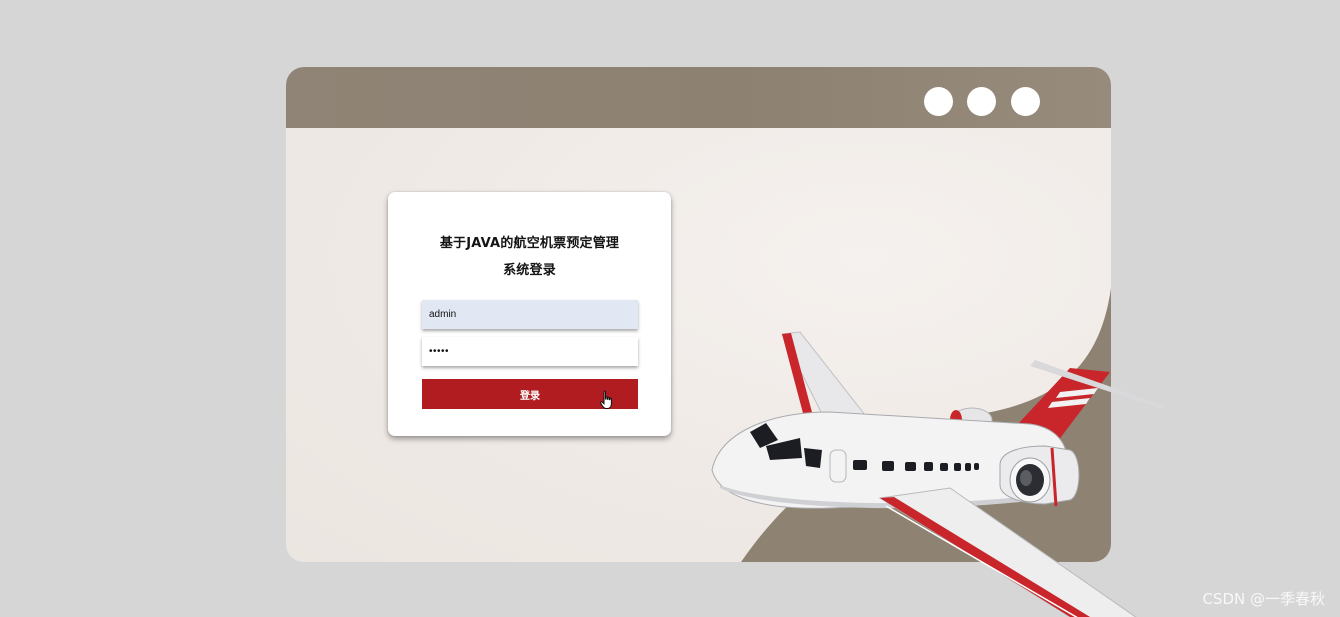 The image size is (1340, 617). I want to click on login-title: 基于JAVA的航空机票预定管理, so click(529, 243).